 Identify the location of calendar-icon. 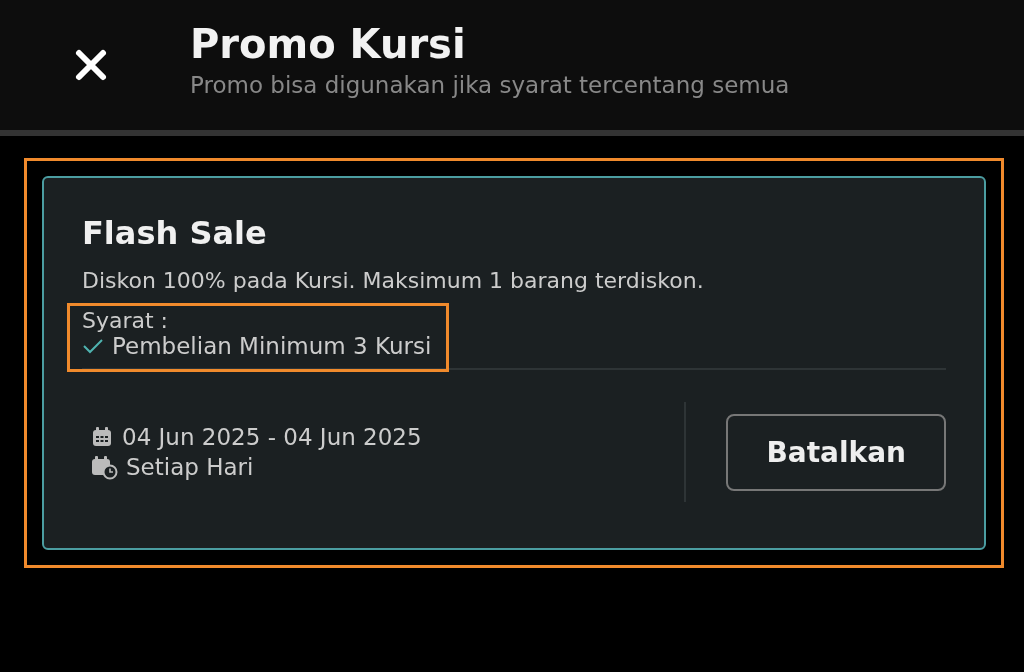
(102, 437).